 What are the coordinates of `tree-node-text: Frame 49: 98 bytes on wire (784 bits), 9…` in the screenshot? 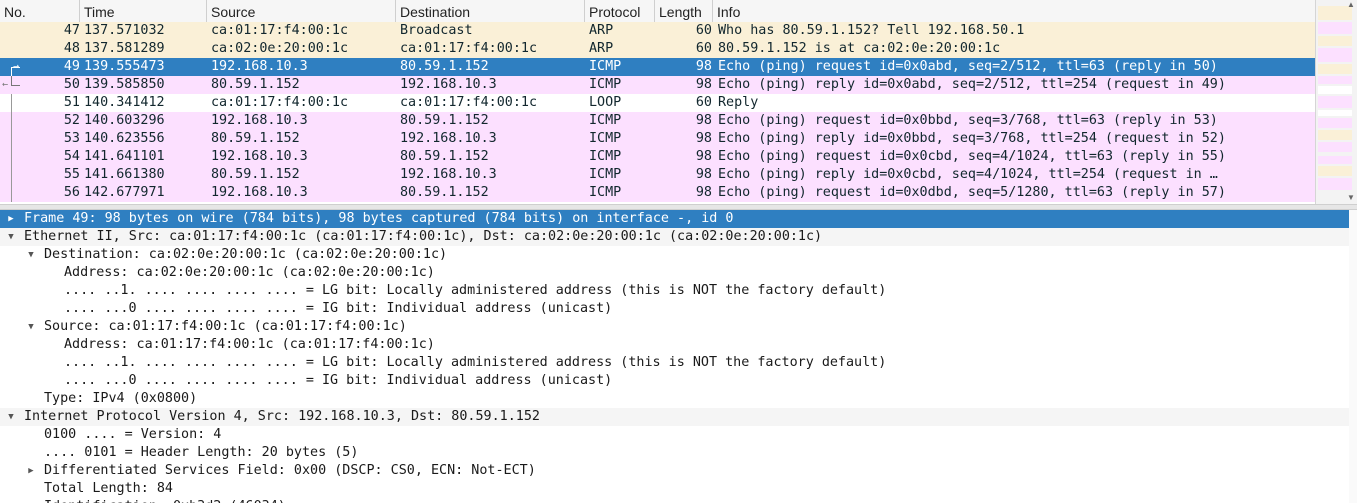 It's located at (379, 218).